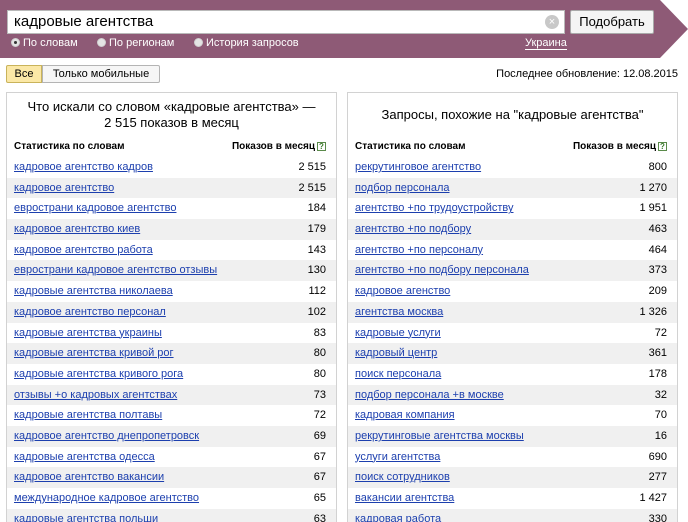 The width and height of the screenshot is (688, 522). I want to click on phrase-link: кадровое агентство вакансии, so click(89, 477).